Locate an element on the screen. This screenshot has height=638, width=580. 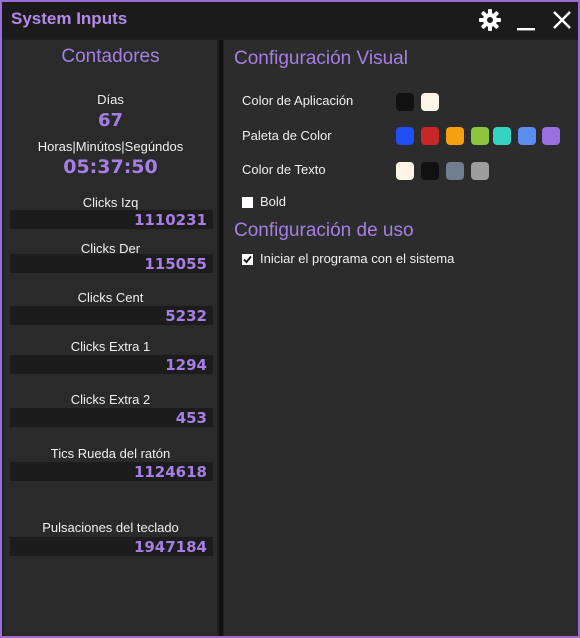
palette-swatch-green is located at coordinates (480, 136).